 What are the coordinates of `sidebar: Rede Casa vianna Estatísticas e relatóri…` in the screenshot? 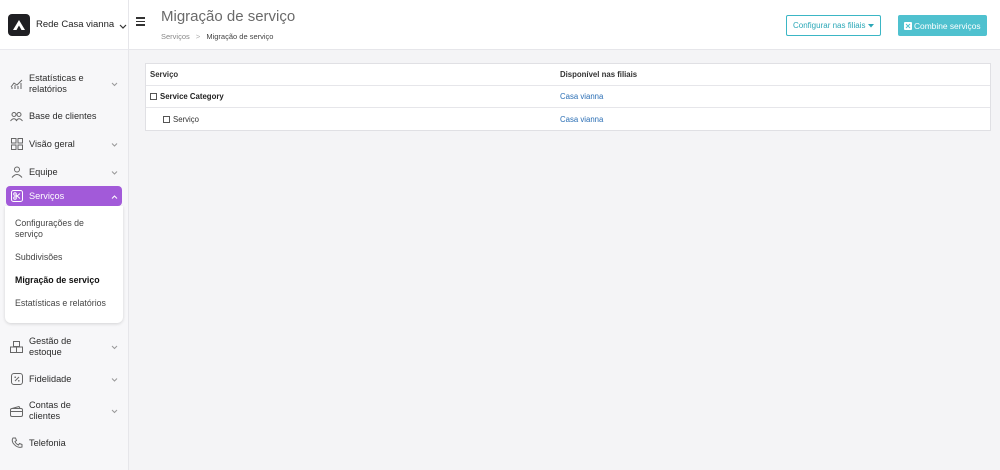 It's located at (64, 235).